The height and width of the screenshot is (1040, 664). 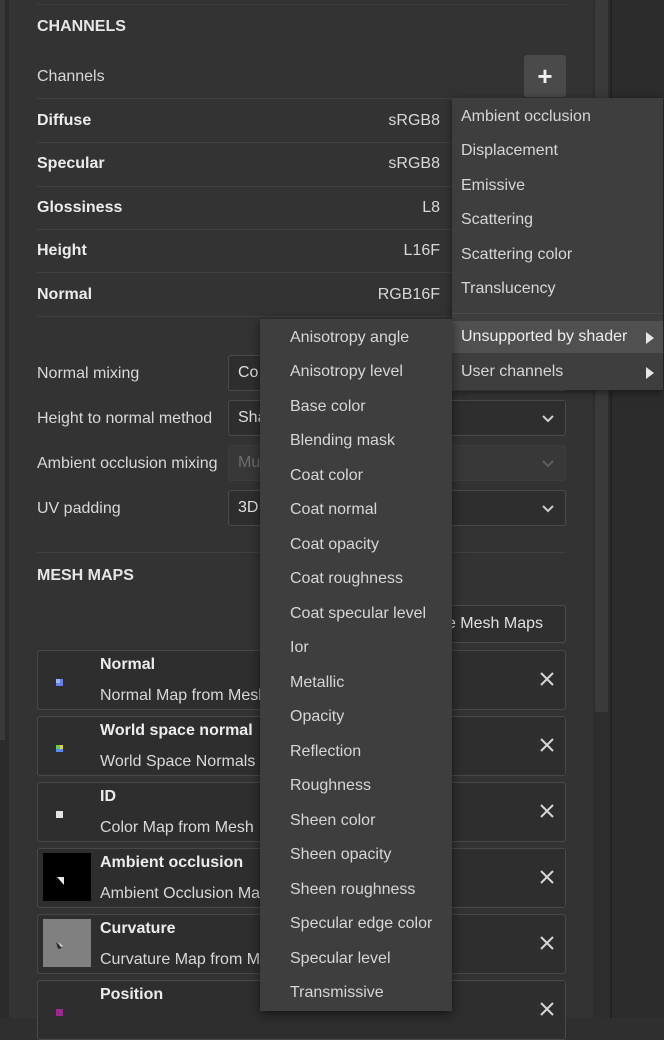 What do you see at coordinates (238, 120) in the screenshot?
I see `channel-row-diffuse: Diffuse sRGB8` at bounding box center [238, 120].